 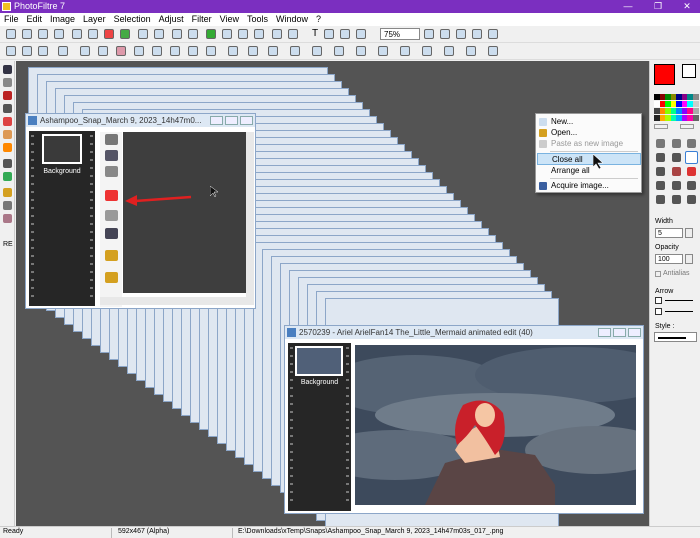 What do you see at coordinates (109, 34) in the screenshot?
I see `undo-icon` at bounding box center [109, 34].